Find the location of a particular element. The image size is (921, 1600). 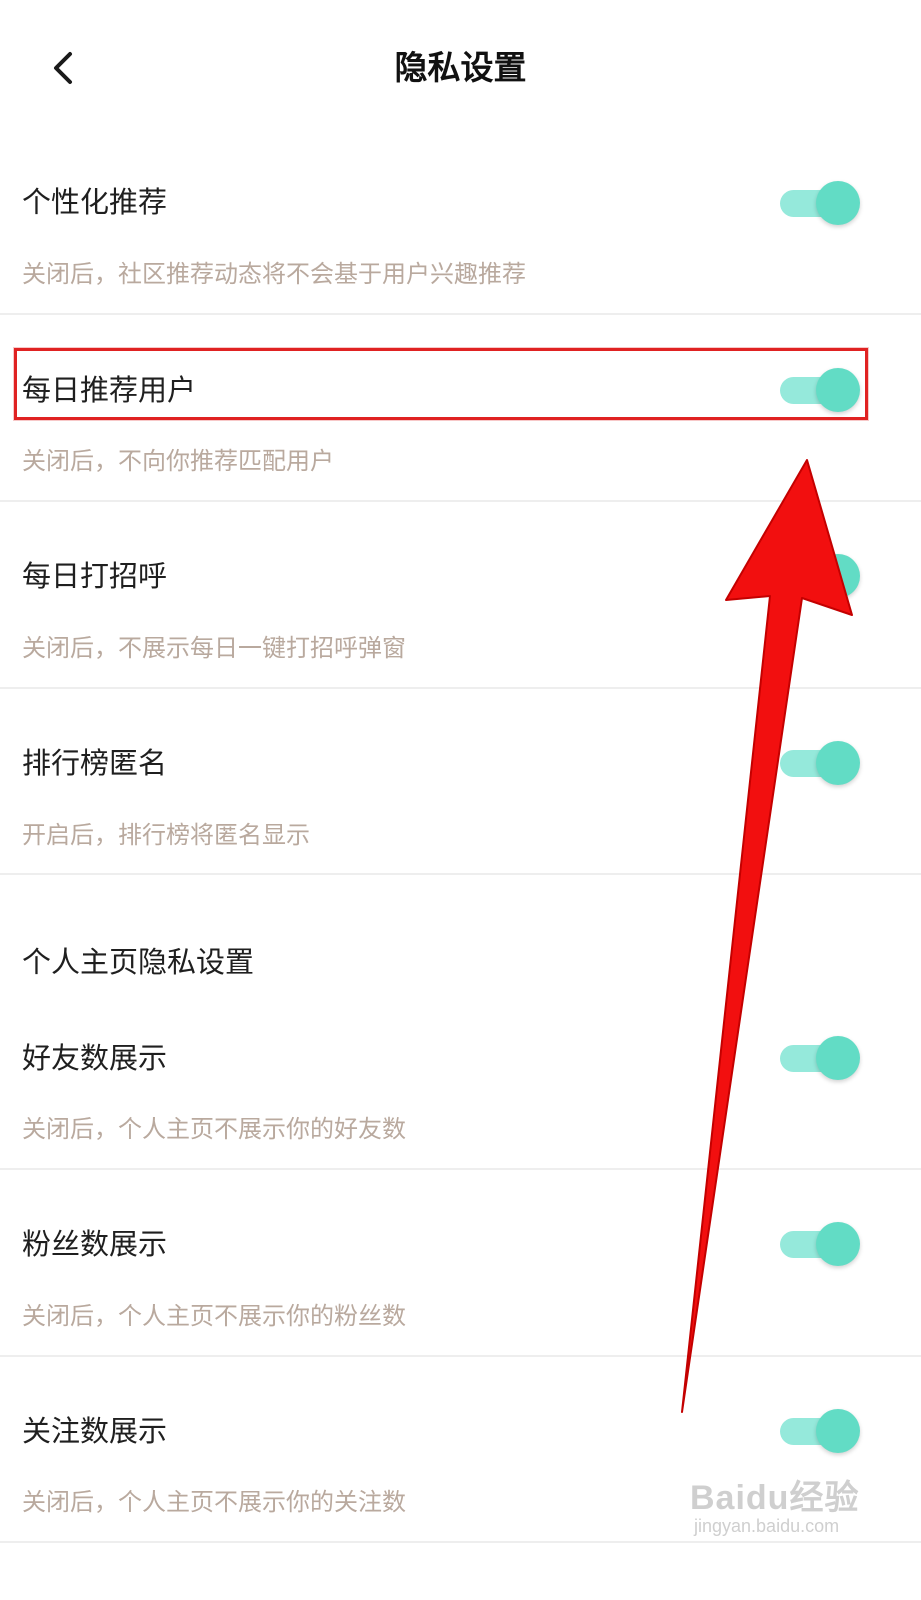

setting-label-friends-count: 好友数展示 is located at coordinates (95, 1058).